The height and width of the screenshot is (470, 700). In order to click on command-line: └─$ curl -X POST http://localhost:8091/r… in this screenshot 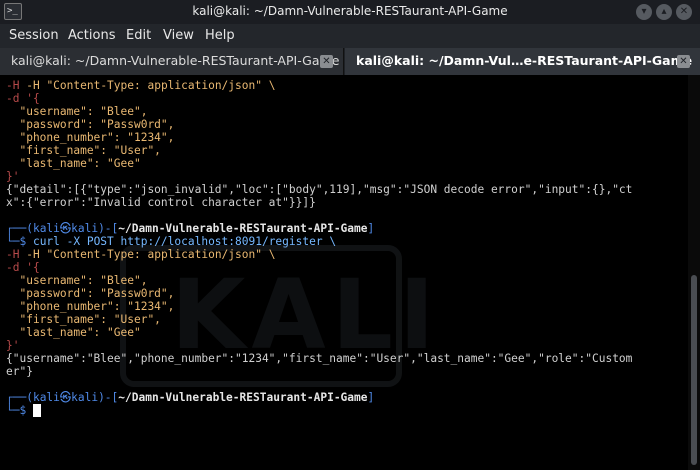, I will do `click(319, 241)`.